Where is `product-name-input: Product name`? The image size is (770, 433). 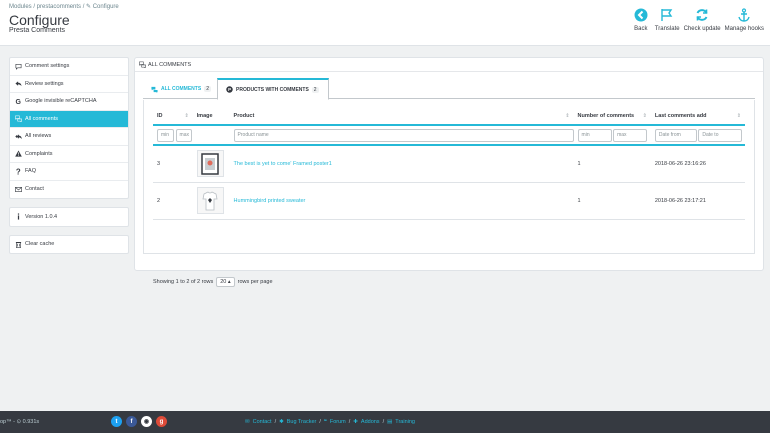 product-name-input: Product name is located at coordinates (403, 135).